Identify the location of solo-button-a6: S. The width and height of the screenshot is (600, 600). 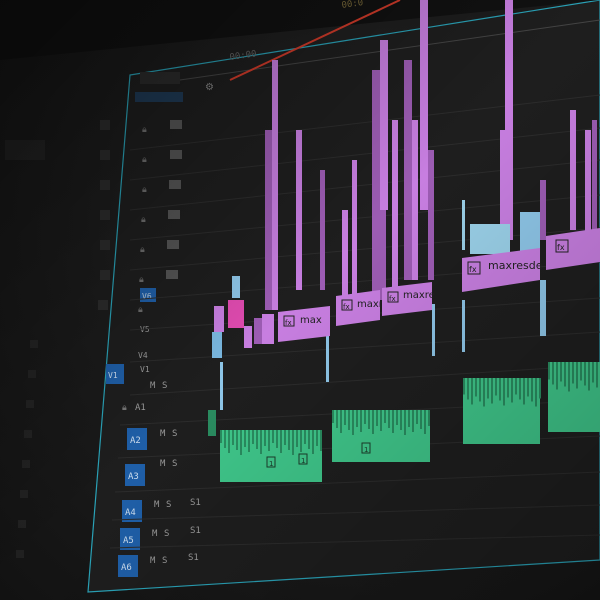
(164, 561).